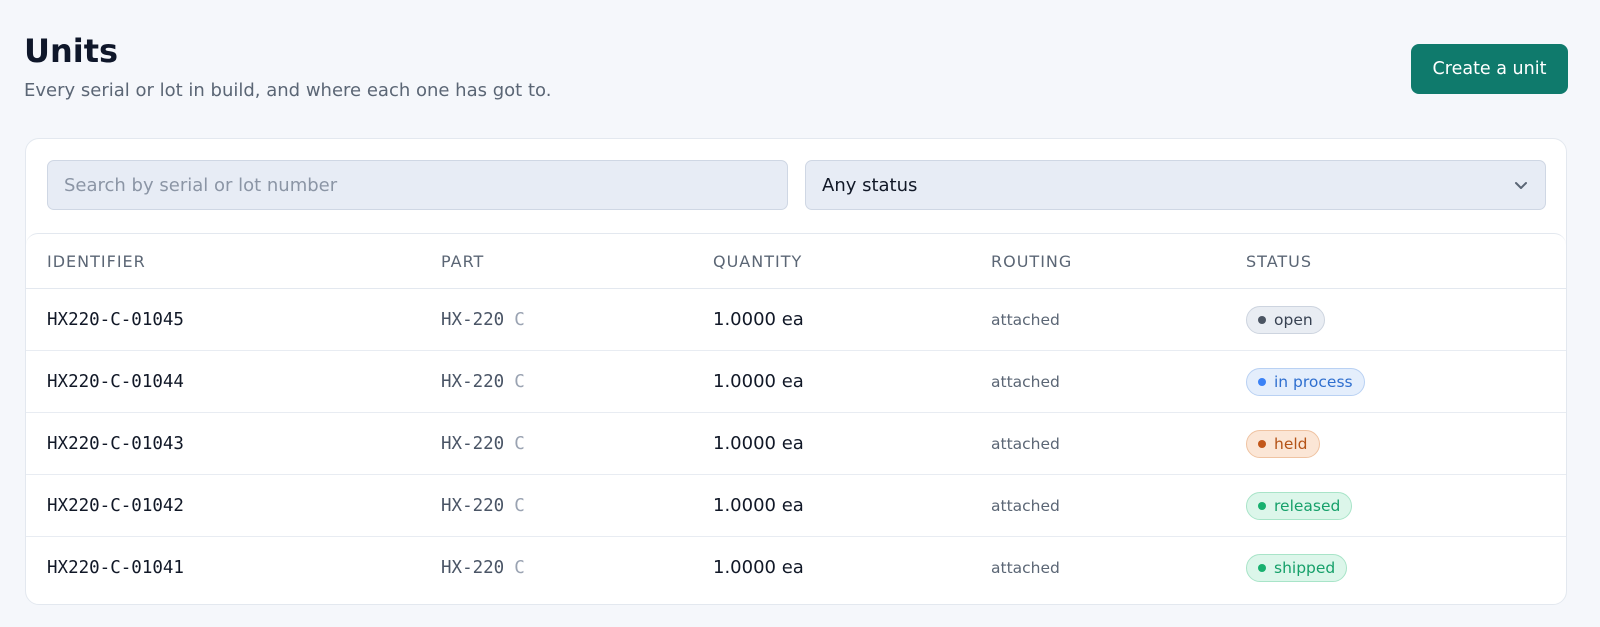 This screenshot has width=1600, height=627. What do you see at coordinates (1395, 505) in the screenshot?
I see `cell-status: released` at bounding box center [1395, 505].